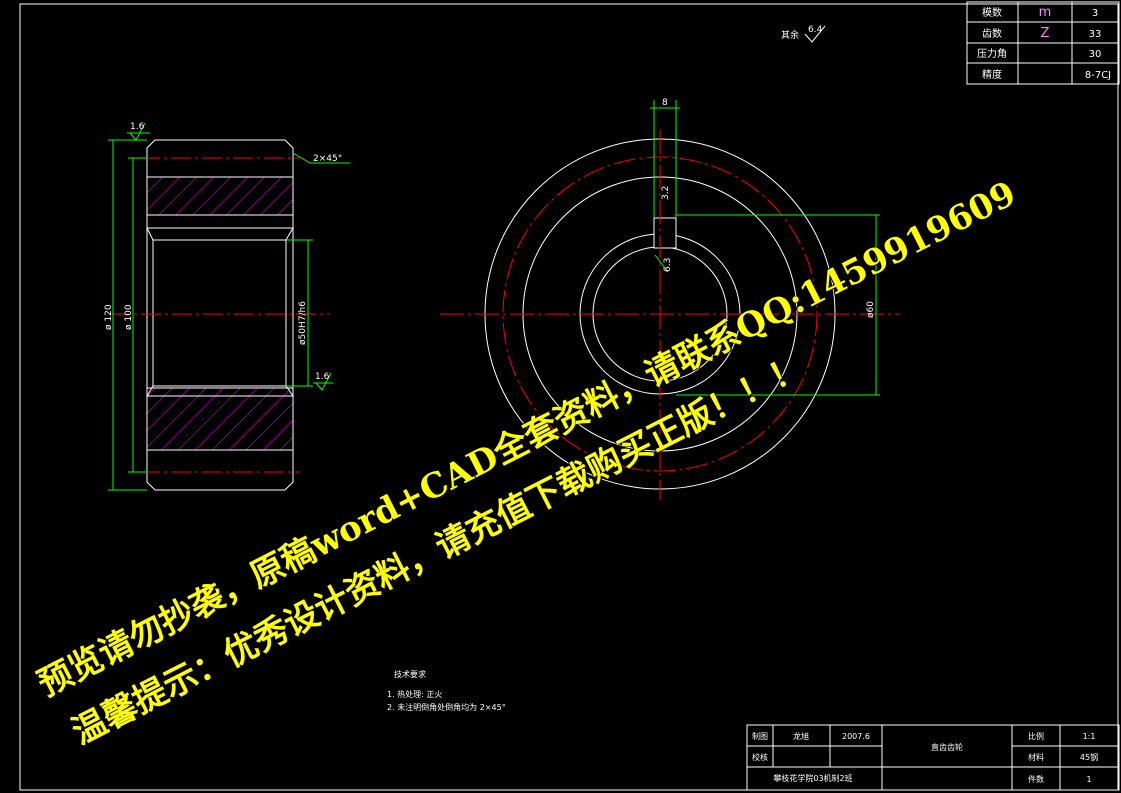  What do you see at coordinates (803, 34) in the screenshot?
I see `roughness-note: 其余 6.4` at bounding box center [803, 34].